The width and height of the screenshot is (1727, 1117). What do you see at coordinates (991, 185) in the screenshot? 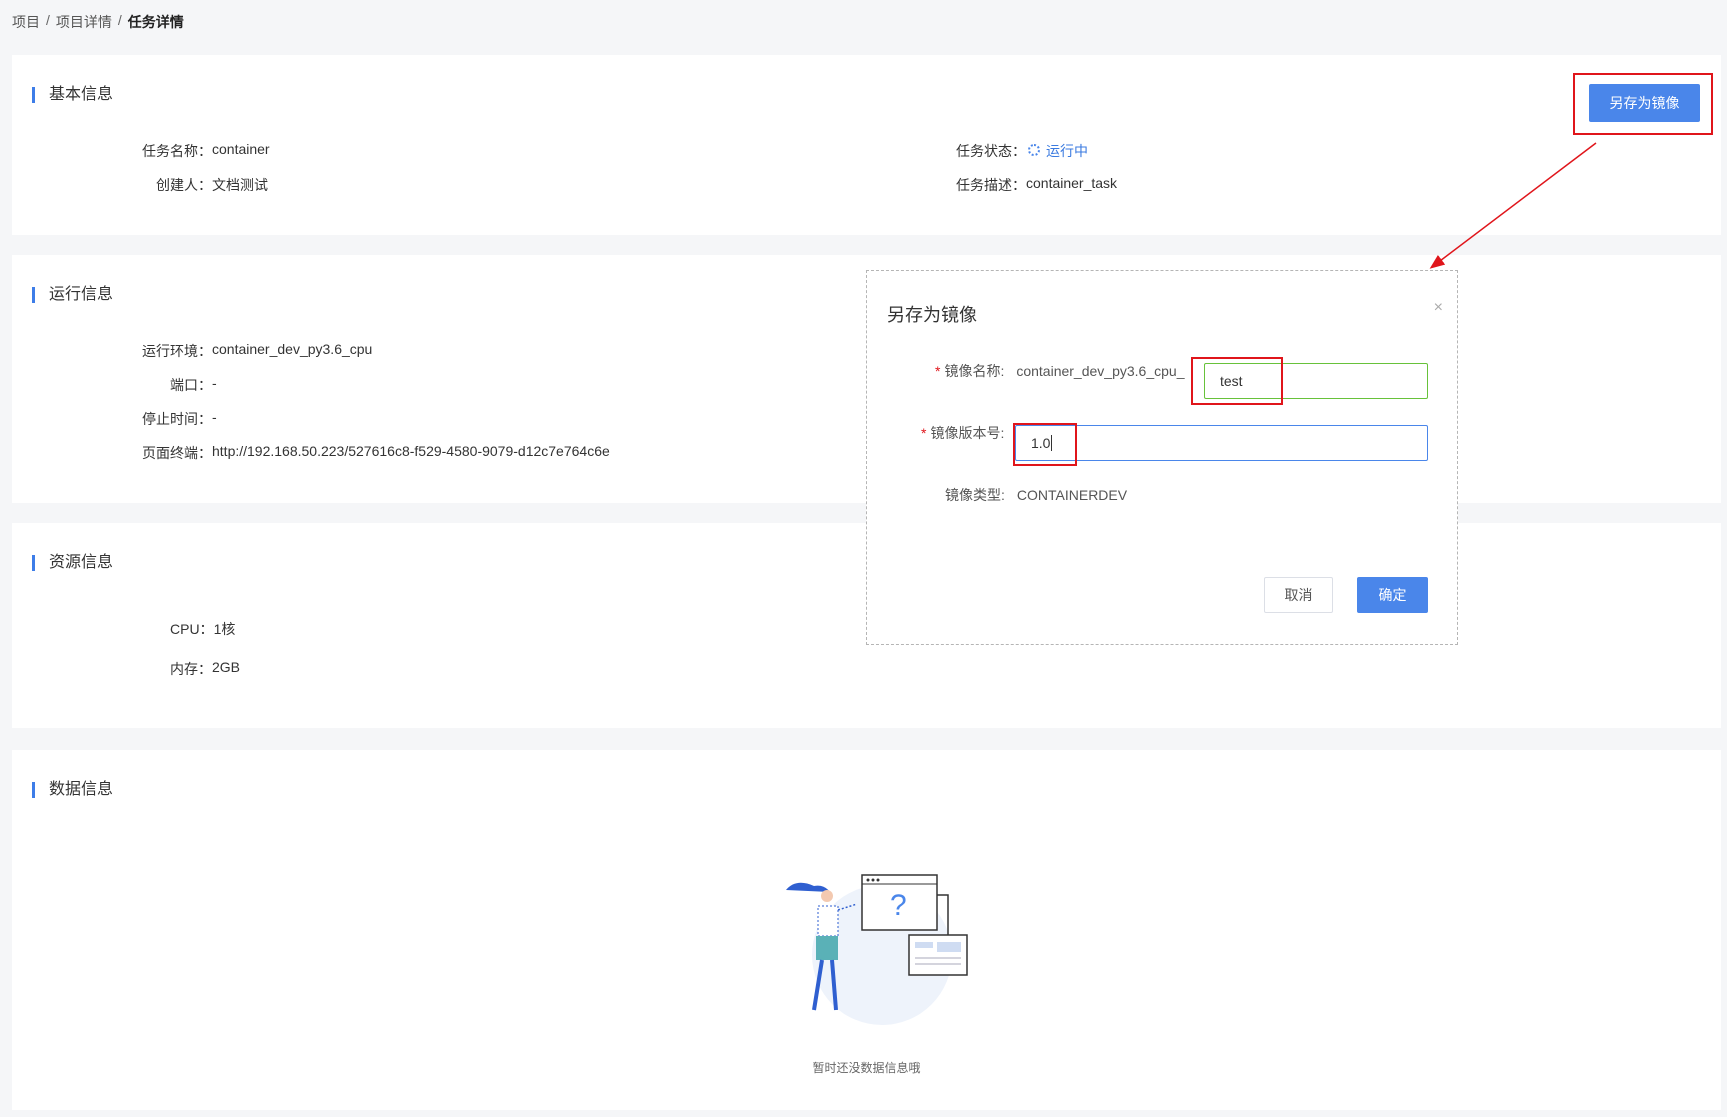
I see `task-desc-label: 任务描述：` at bounding box center [991, 185].